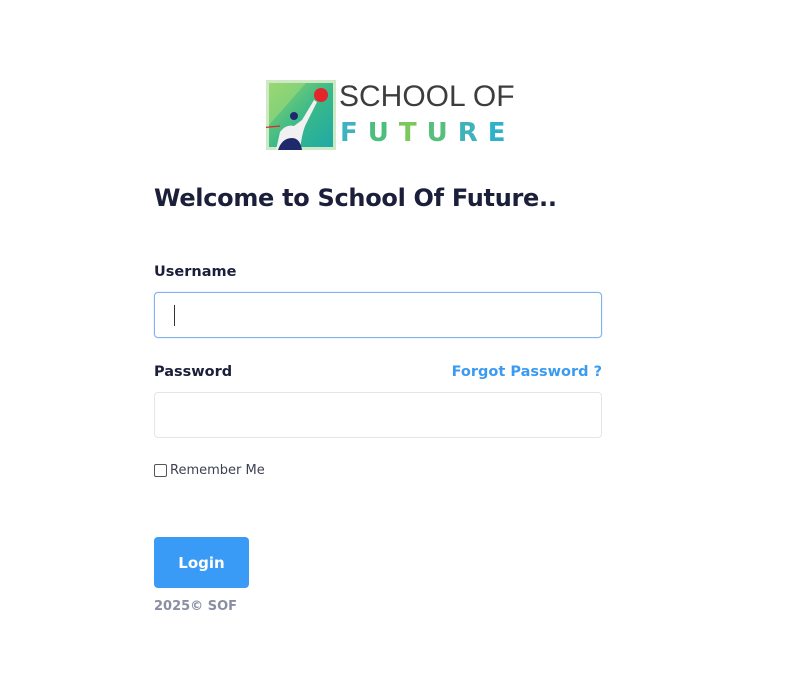 The image size is (789, 691). Describe the element at coordinates (195, 272) in the screenshot. I see `username-label: Username` at that location.